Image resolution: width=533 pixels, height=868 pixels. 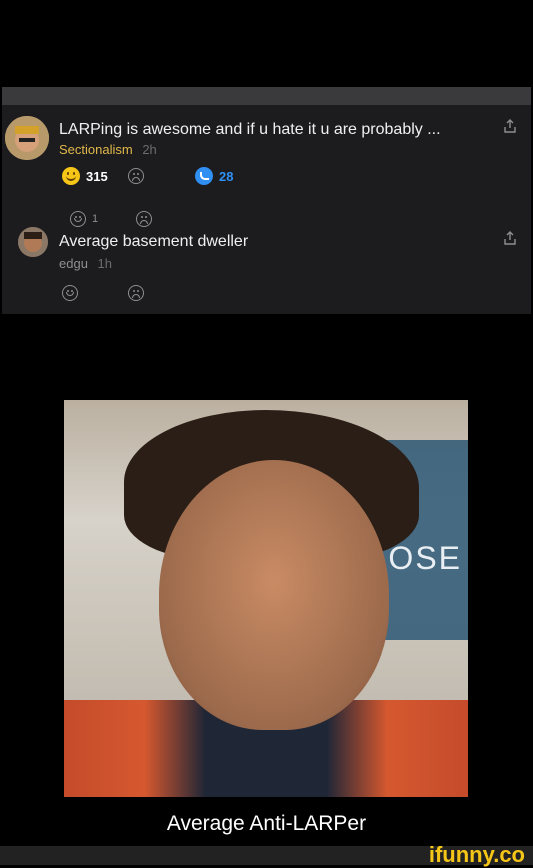 What do you see at coordinates (226, 176) in the screenshot?
I see `reply-count: 28` at bounding box center [226, 176].